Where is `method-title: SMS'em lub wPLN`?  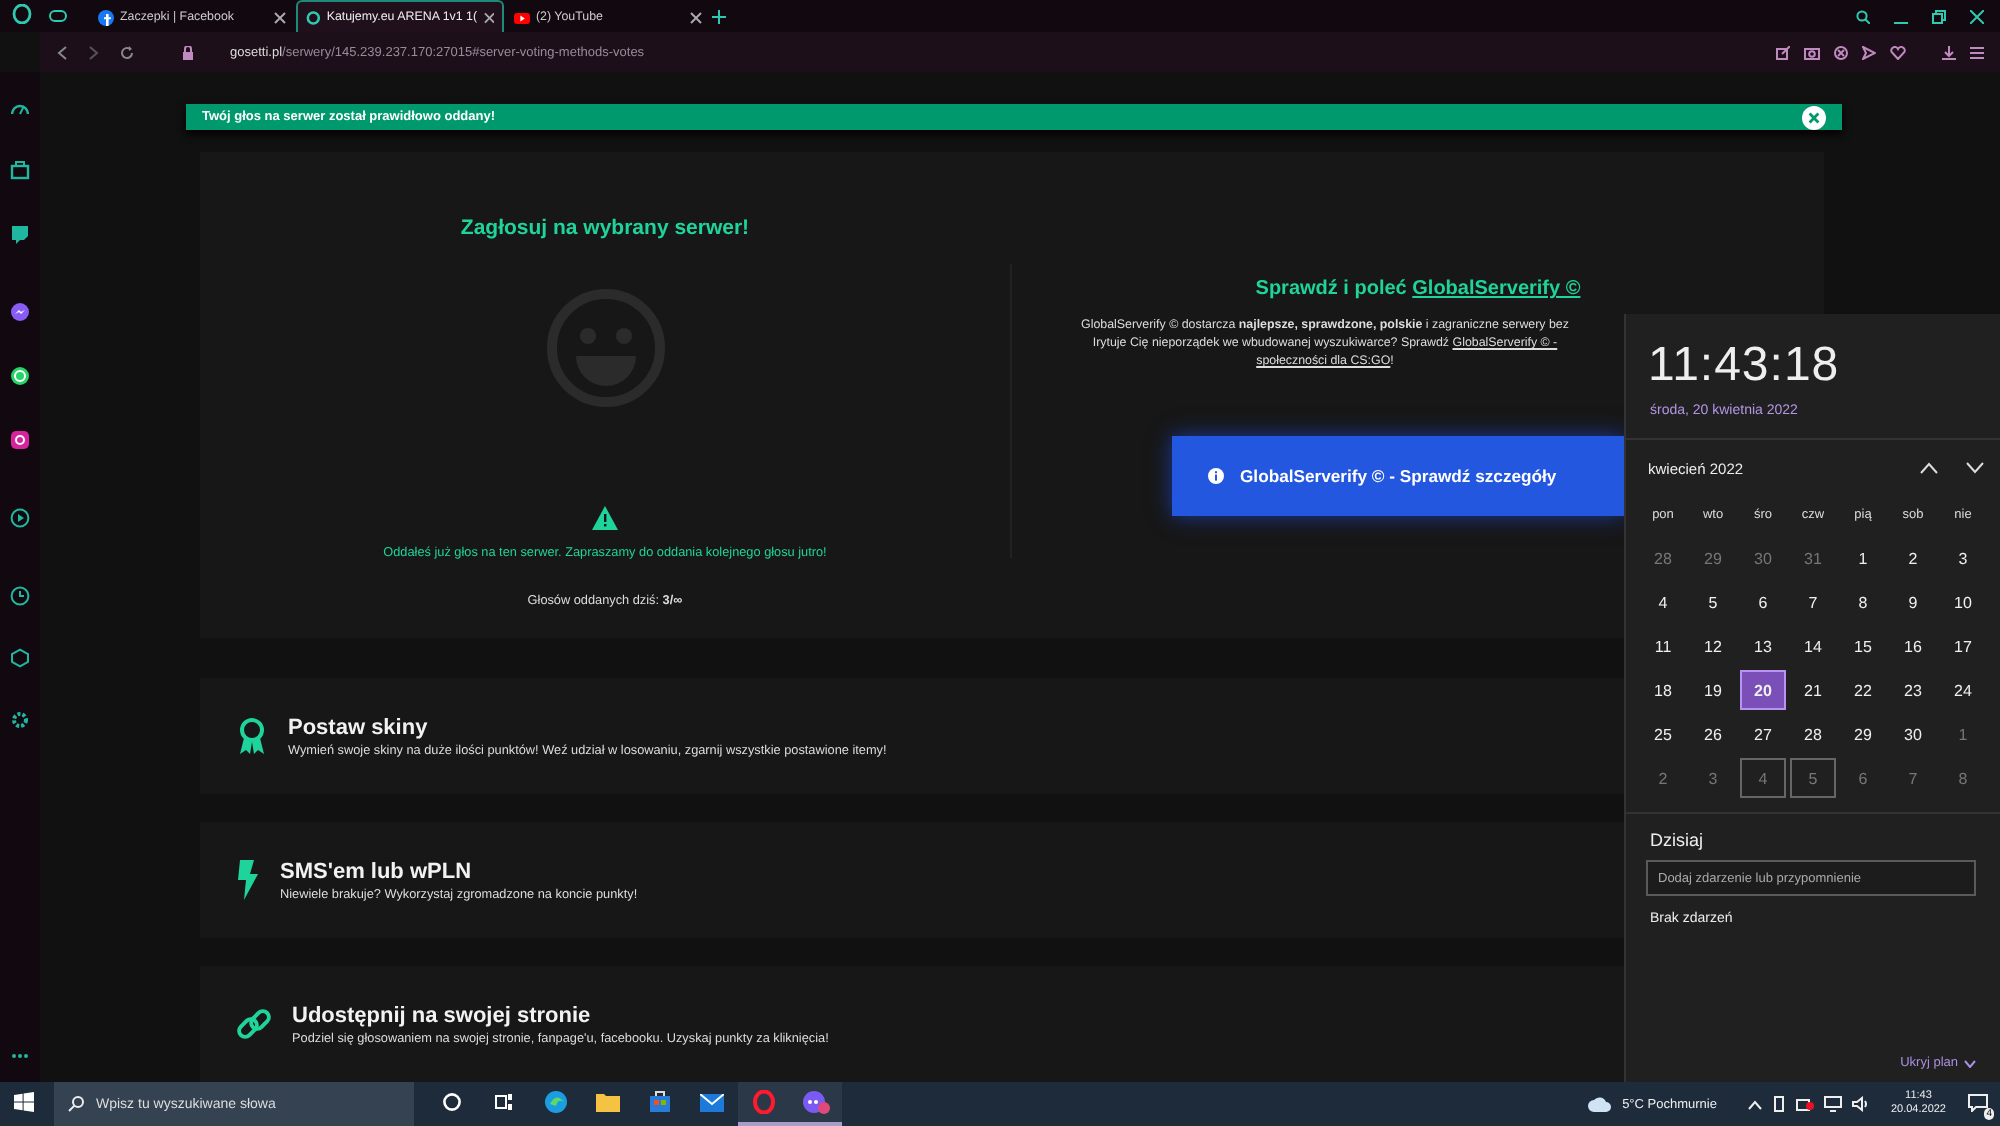 method-title: SMS'em lub wPLN is located at coordinates (377, 871).